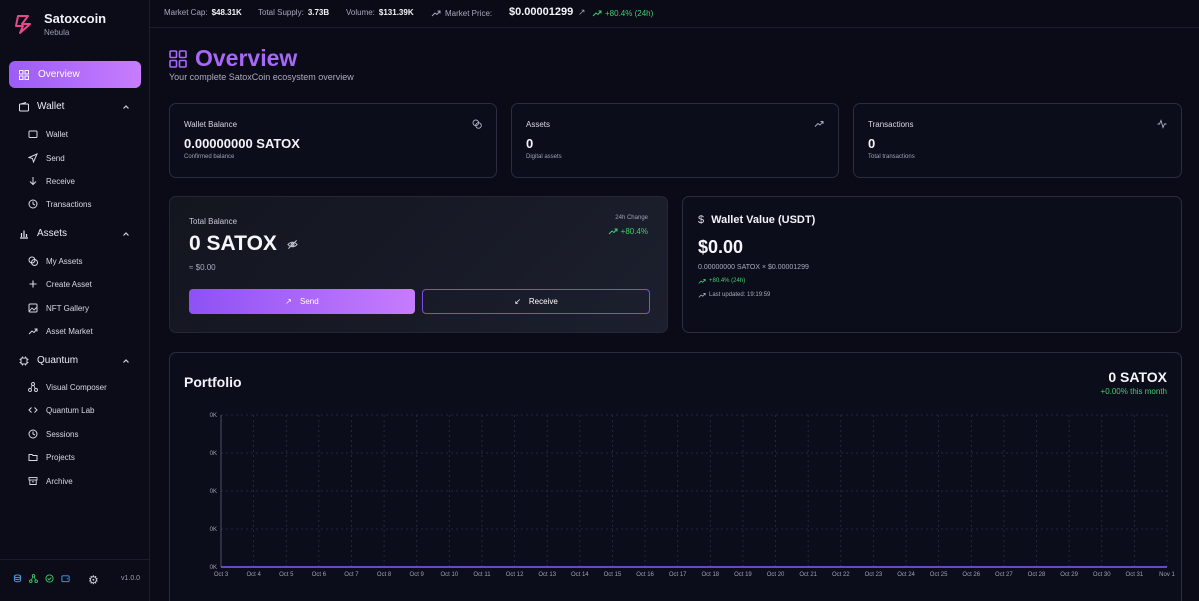  What do you see at coordinates (1102, 575) in the screenshot?
I see `x-tick-label: Oct 30` at bounding box center [1102, 575].